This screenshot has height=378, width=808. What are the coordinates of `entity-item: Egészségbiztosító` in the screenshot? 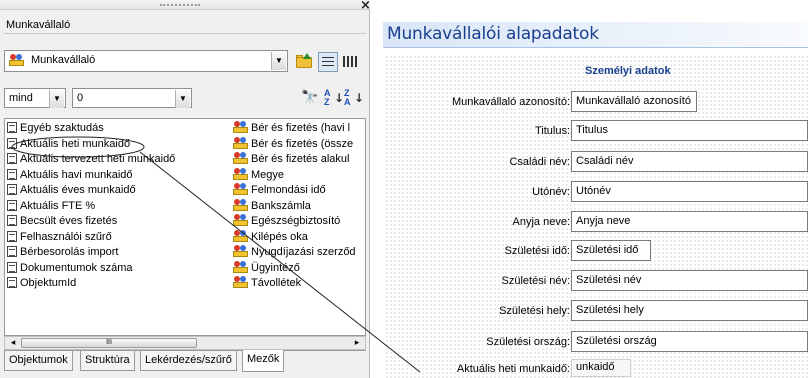 It's located at (299, 222).